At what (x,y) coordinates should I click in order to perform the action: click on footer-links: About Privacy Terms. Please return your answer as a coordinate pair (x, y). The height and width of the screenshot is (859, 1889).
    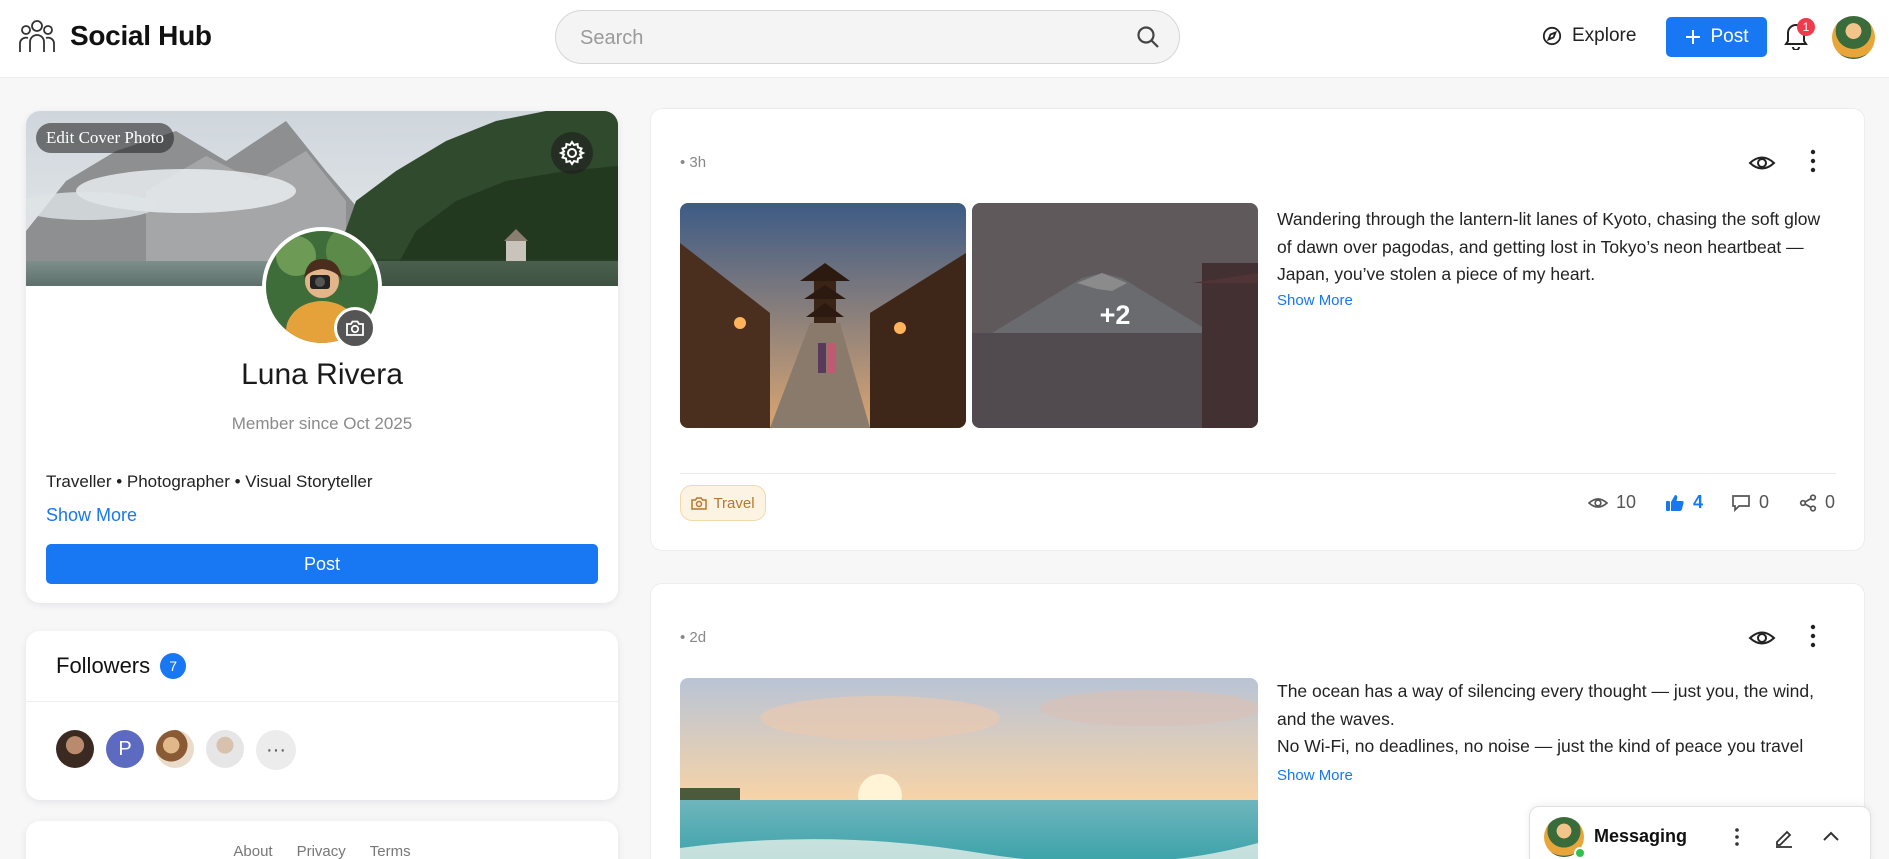
    Looking at the image, I should click on (322, 851).